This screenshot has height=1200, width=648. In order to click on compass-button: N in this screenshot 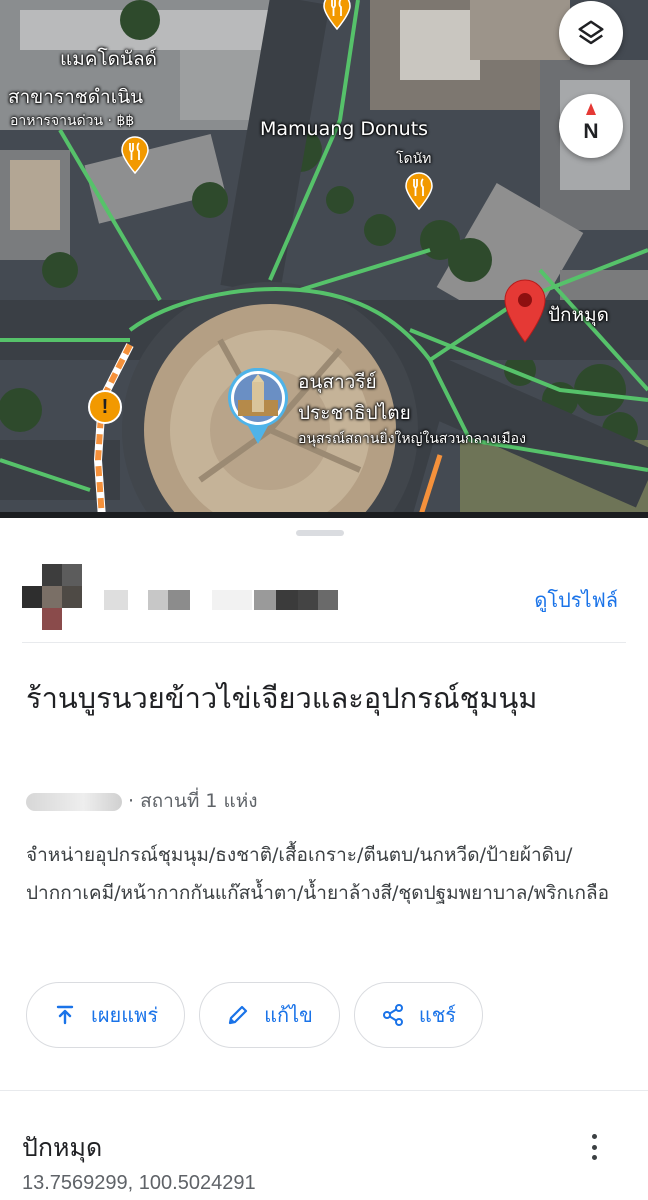, I will do `click(591, 126)`.